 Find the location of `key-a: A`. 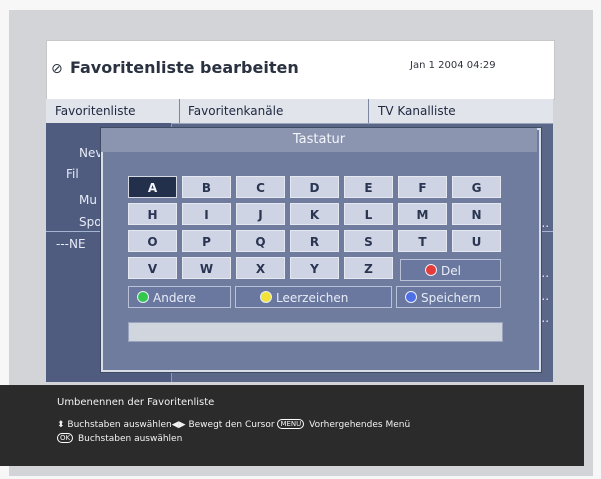

key-a: A is located at coordinates (152, 187).